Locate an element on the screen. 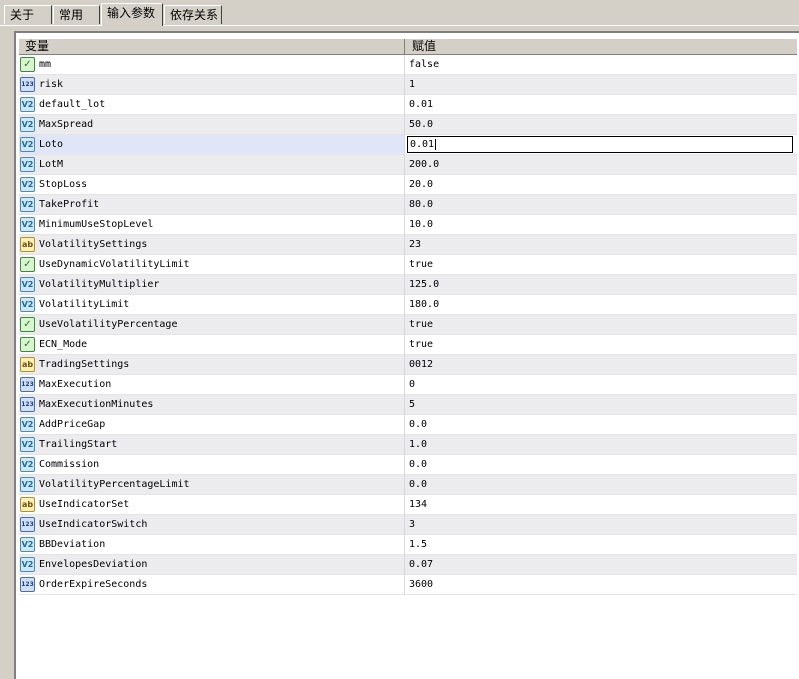 This screenshot has height=679, width=799. table-row: ab TradingSettings 0012 is located at coordinates (408, 365).